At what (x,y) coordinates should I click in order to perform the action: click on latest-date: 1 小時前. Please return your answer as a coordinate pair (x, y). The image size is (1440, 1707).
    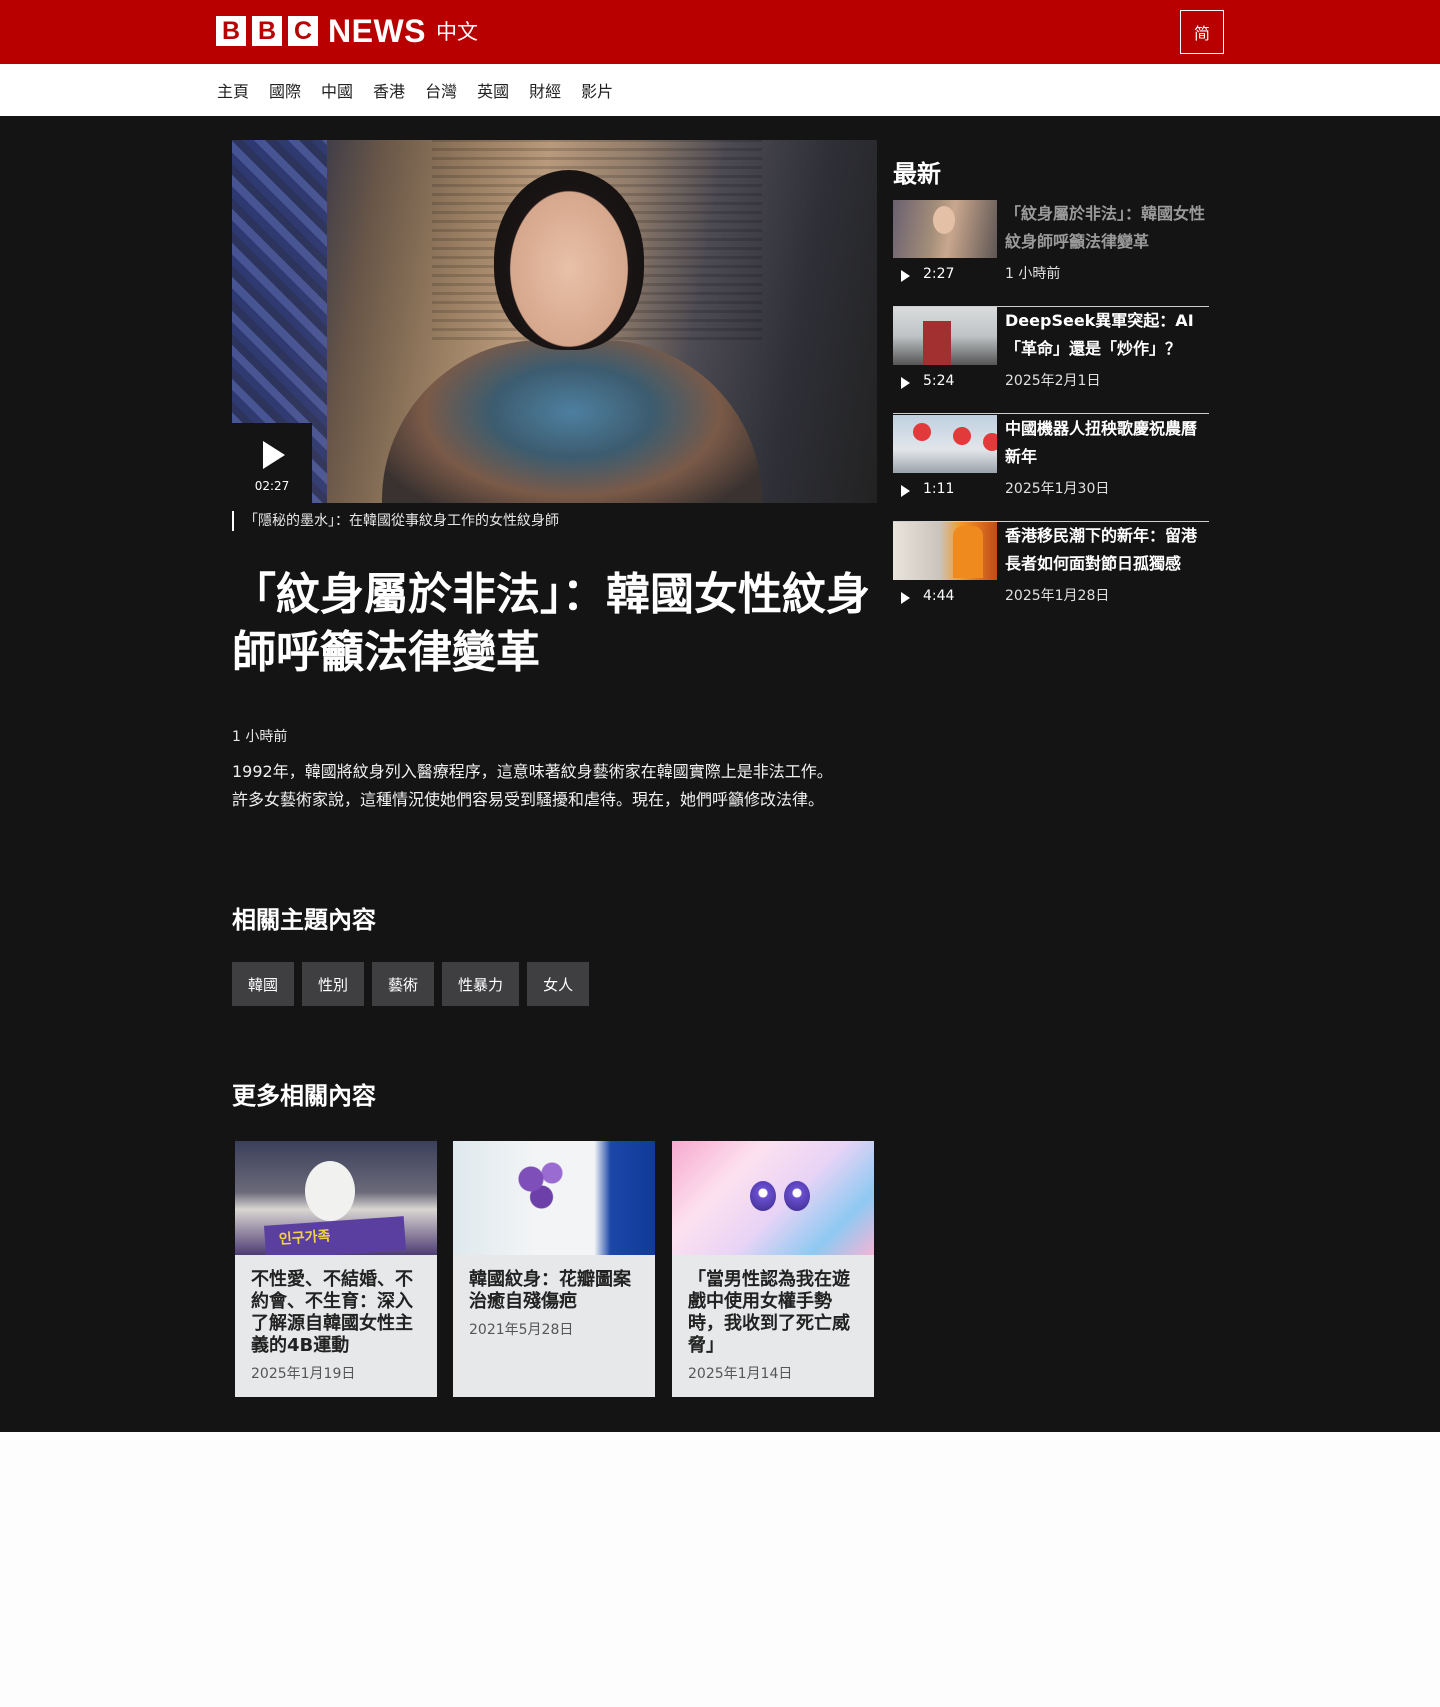
    Looking at the image, I should click on (1033, 274).